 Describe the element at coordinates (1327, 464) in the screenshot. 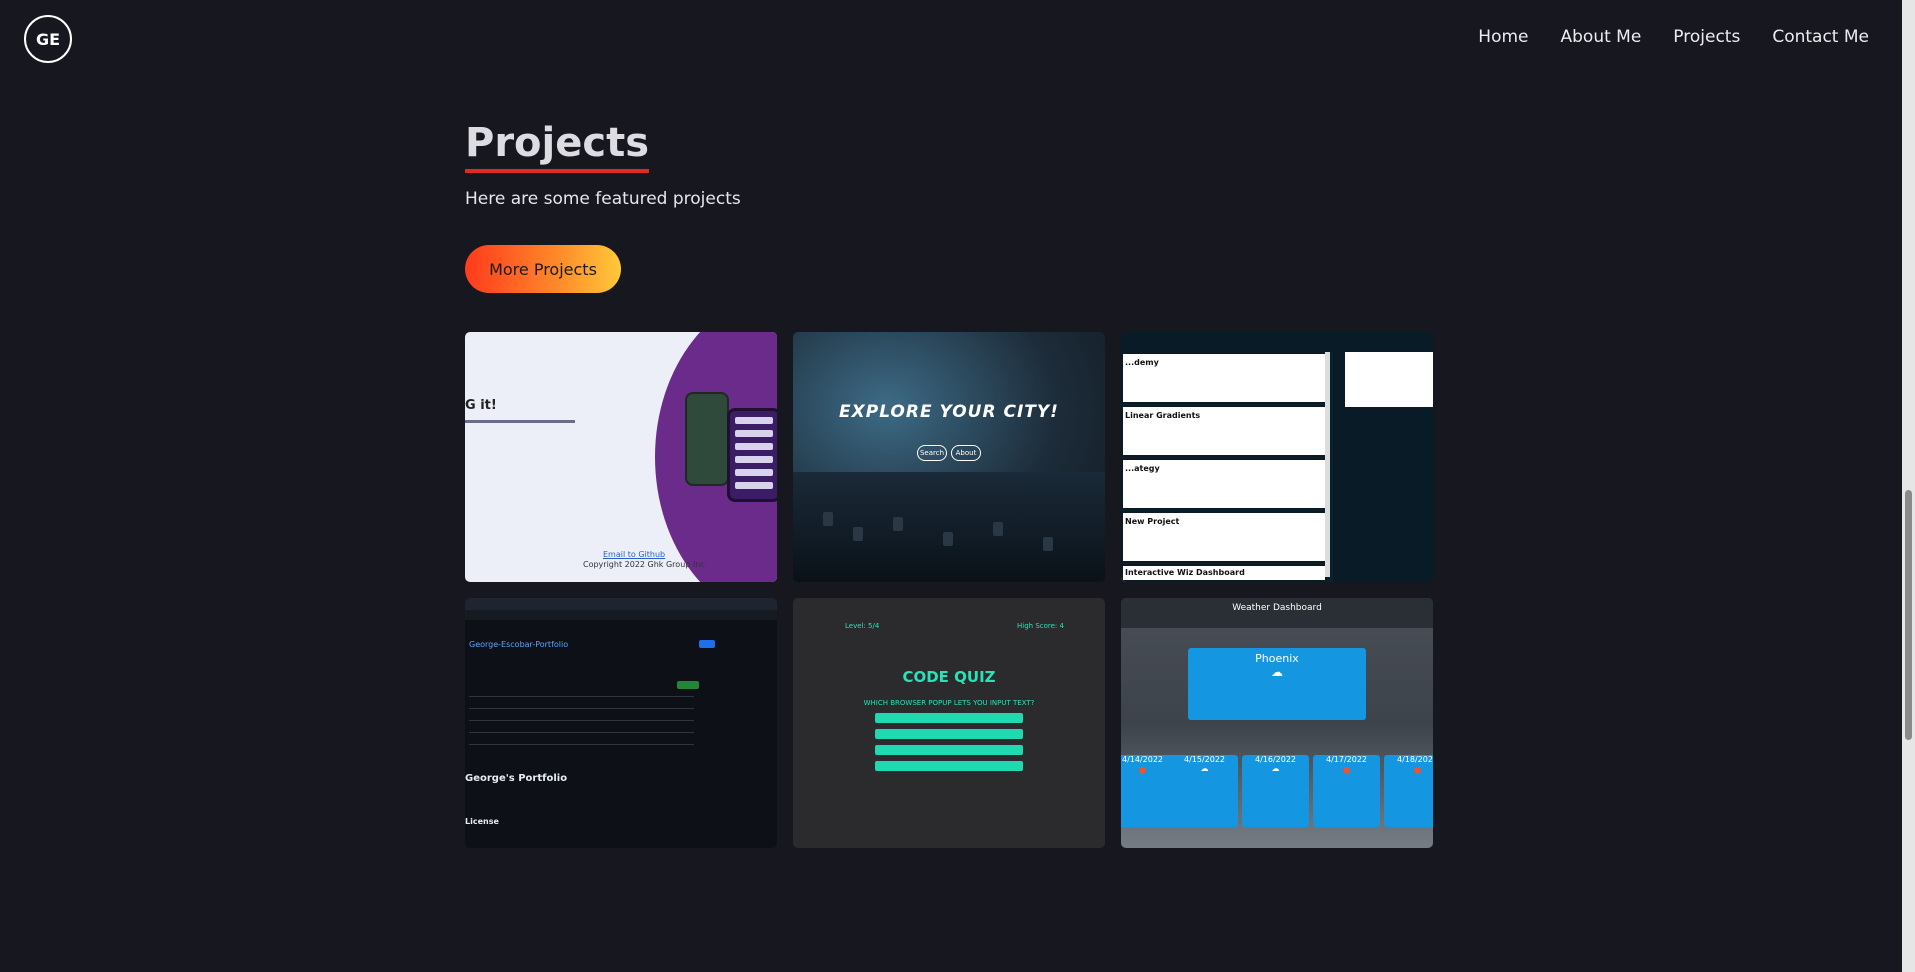

I see `scrollbar` at that location.